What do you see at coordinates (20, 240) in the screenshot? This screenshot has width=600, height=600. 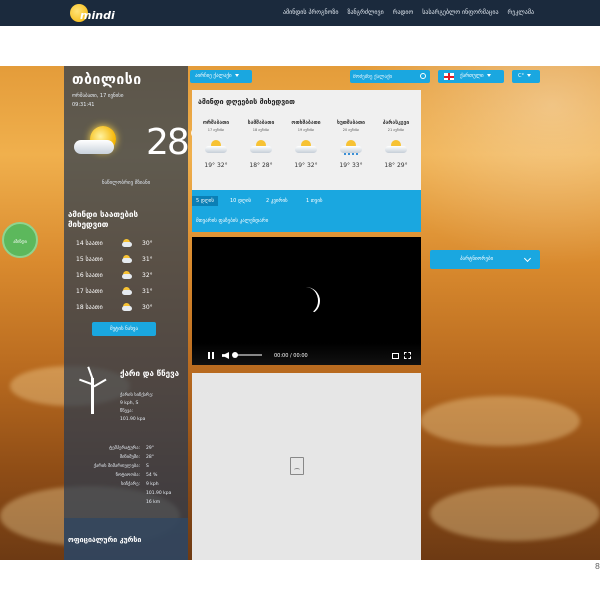 I see `side-badge: ამინდი` at bounding box center [20, 240].